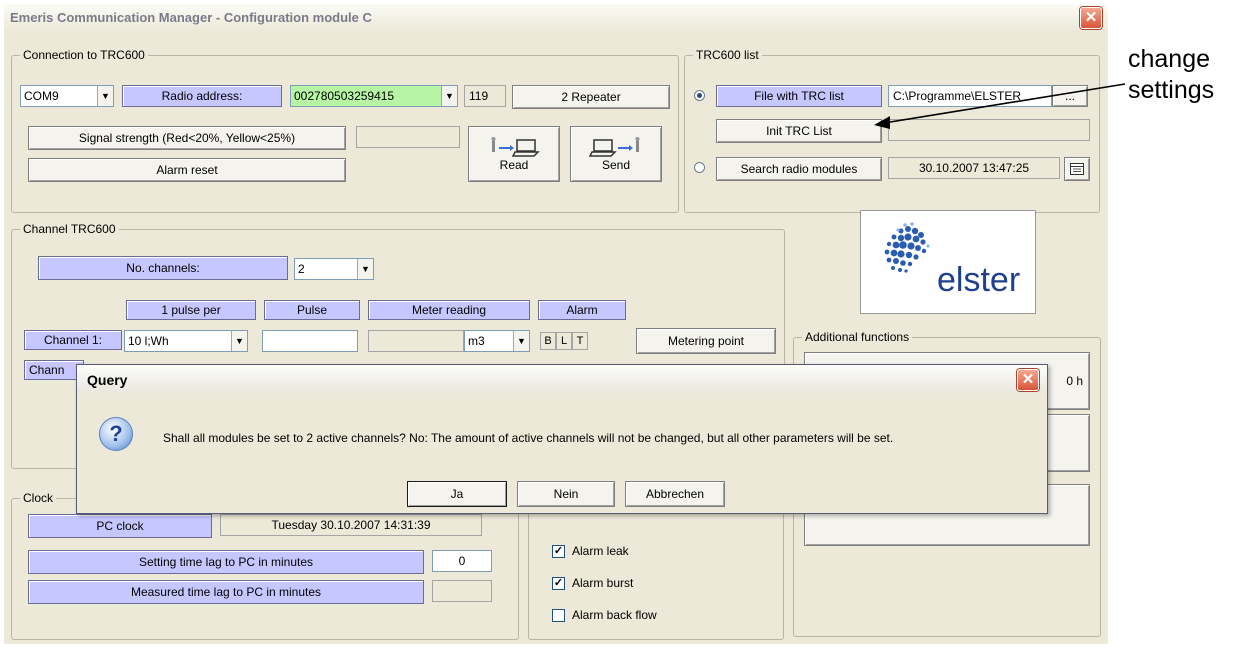 This screenshot has height=648, width=1255. What do you see at coordinates (548, 341) in the screenshot?
I see `alarm-b-toggle: B` at bounding box center [548, 341].